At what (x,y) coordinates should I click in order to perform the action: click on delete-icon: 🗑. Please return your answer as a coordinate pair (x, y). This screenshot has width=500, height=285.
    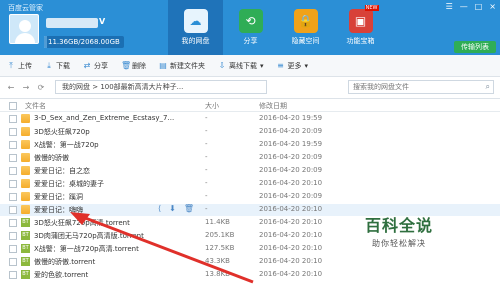
    Looking at the image, I should click on (126, 65).